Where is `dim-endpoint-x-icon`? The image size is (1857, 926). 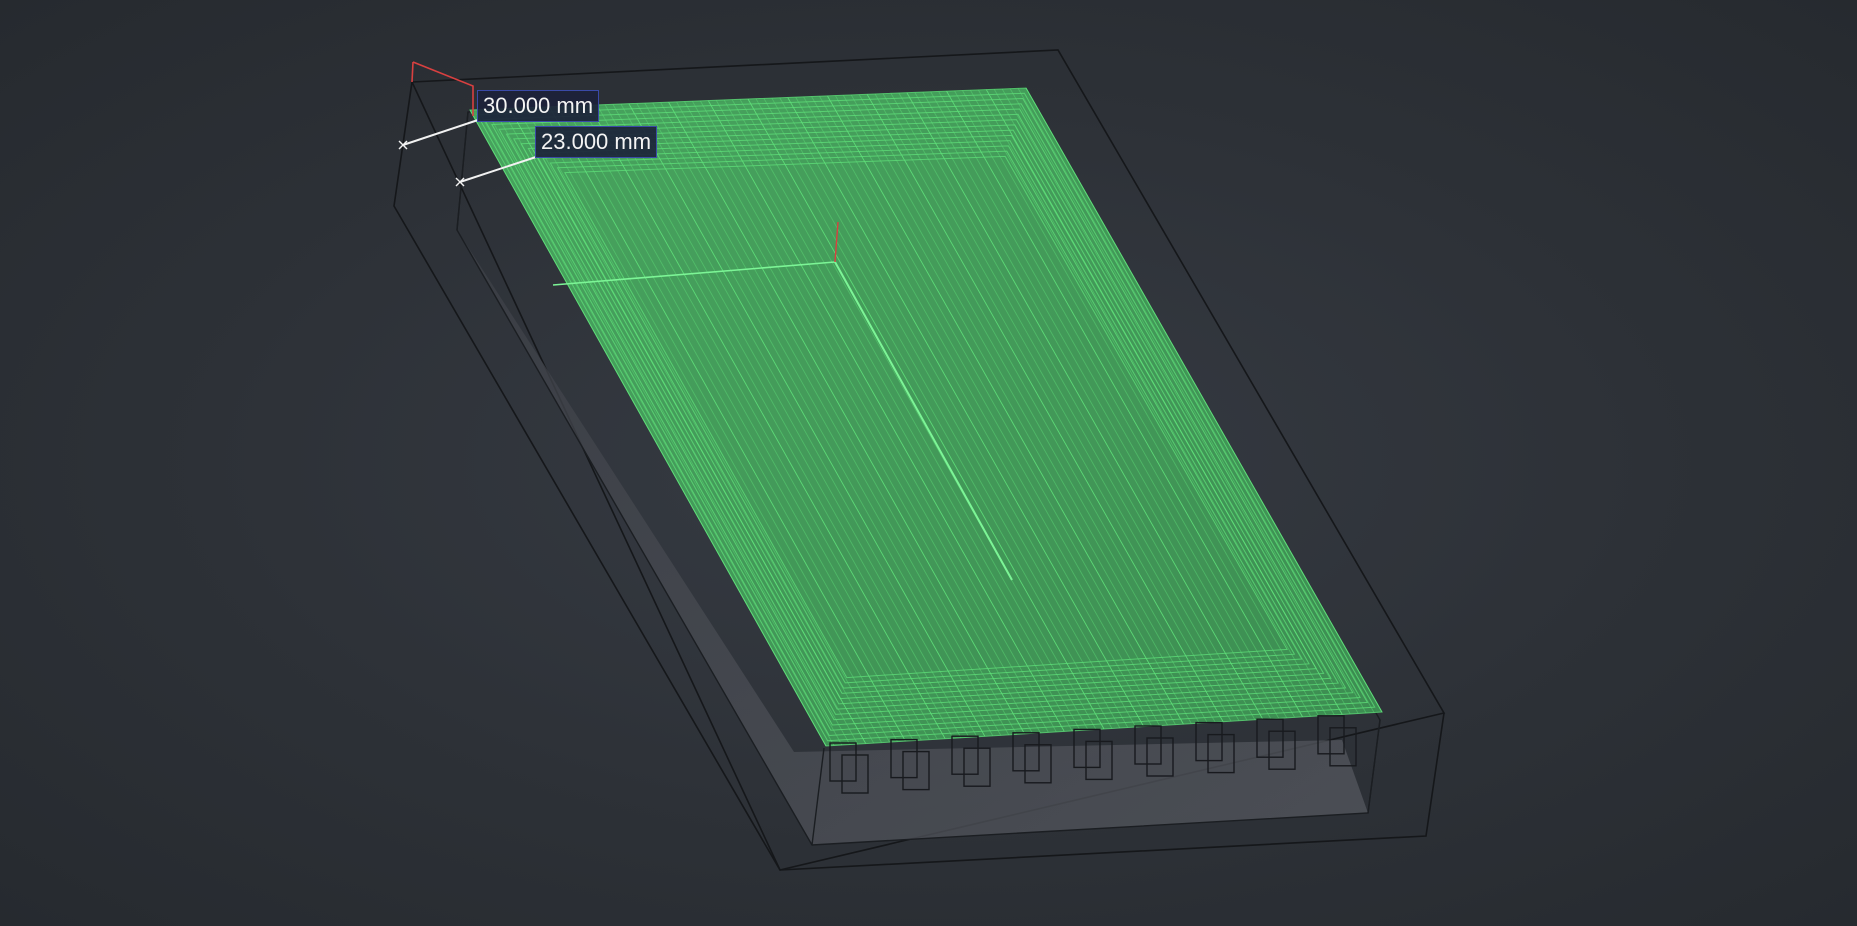
dim-endpoint-x-icon is located at coordinates (431, 163).